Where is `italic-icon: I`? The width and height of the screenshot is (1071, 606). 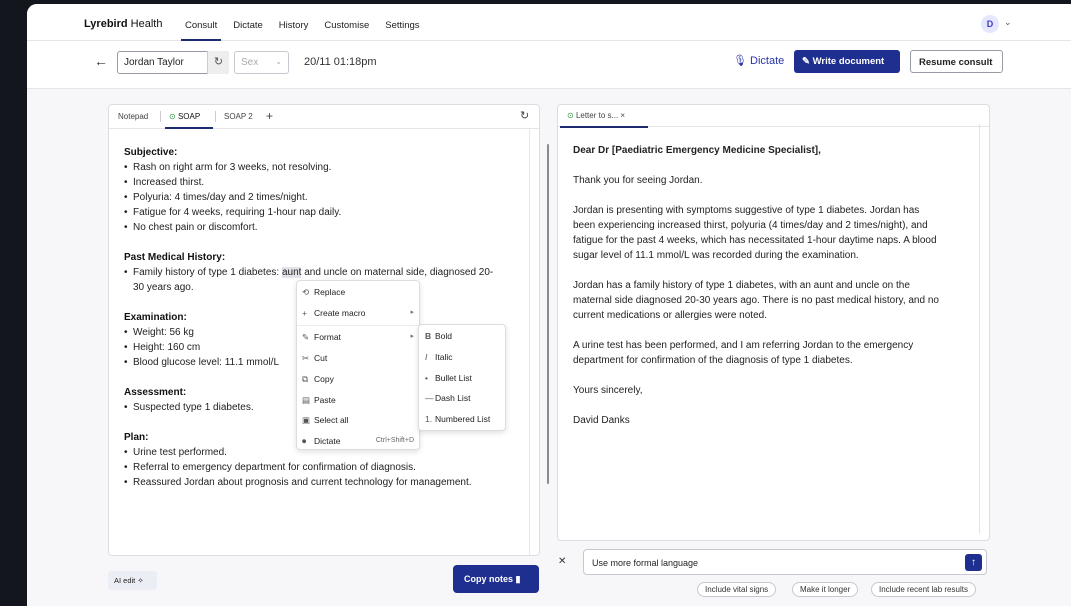
italic-icon: I is located at coordinates (426, 357).